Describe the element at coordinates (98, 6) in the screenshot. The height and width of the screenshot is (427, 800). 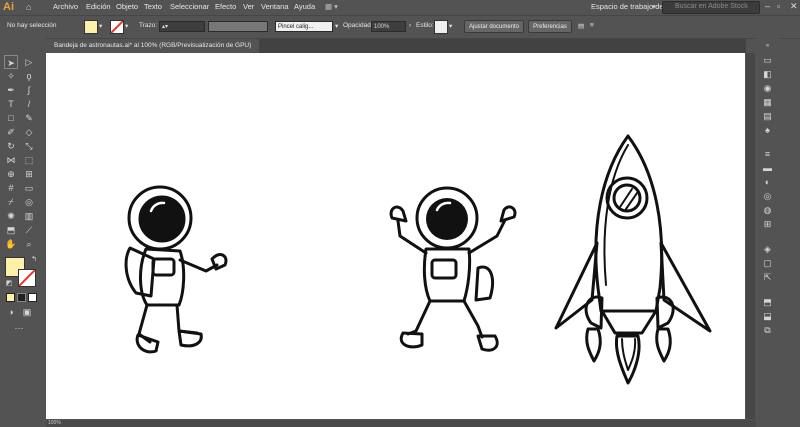
I see `menu-edicion: Edición` at that location.